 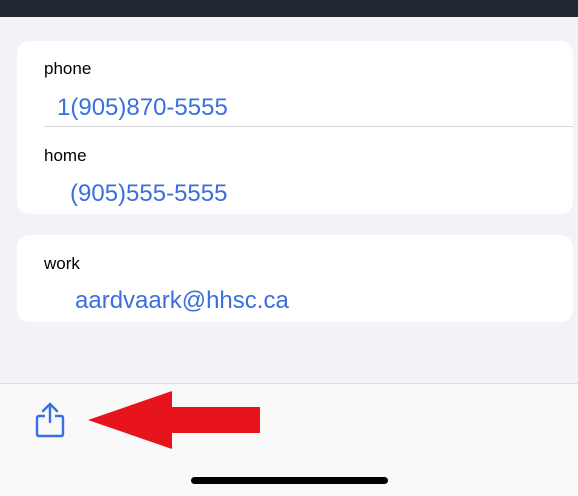 What do you see at coordinates (142, 108) in the screenshot?
I see `phone-number-link: 1(905)870-5555` at bounding box center [142, 108].